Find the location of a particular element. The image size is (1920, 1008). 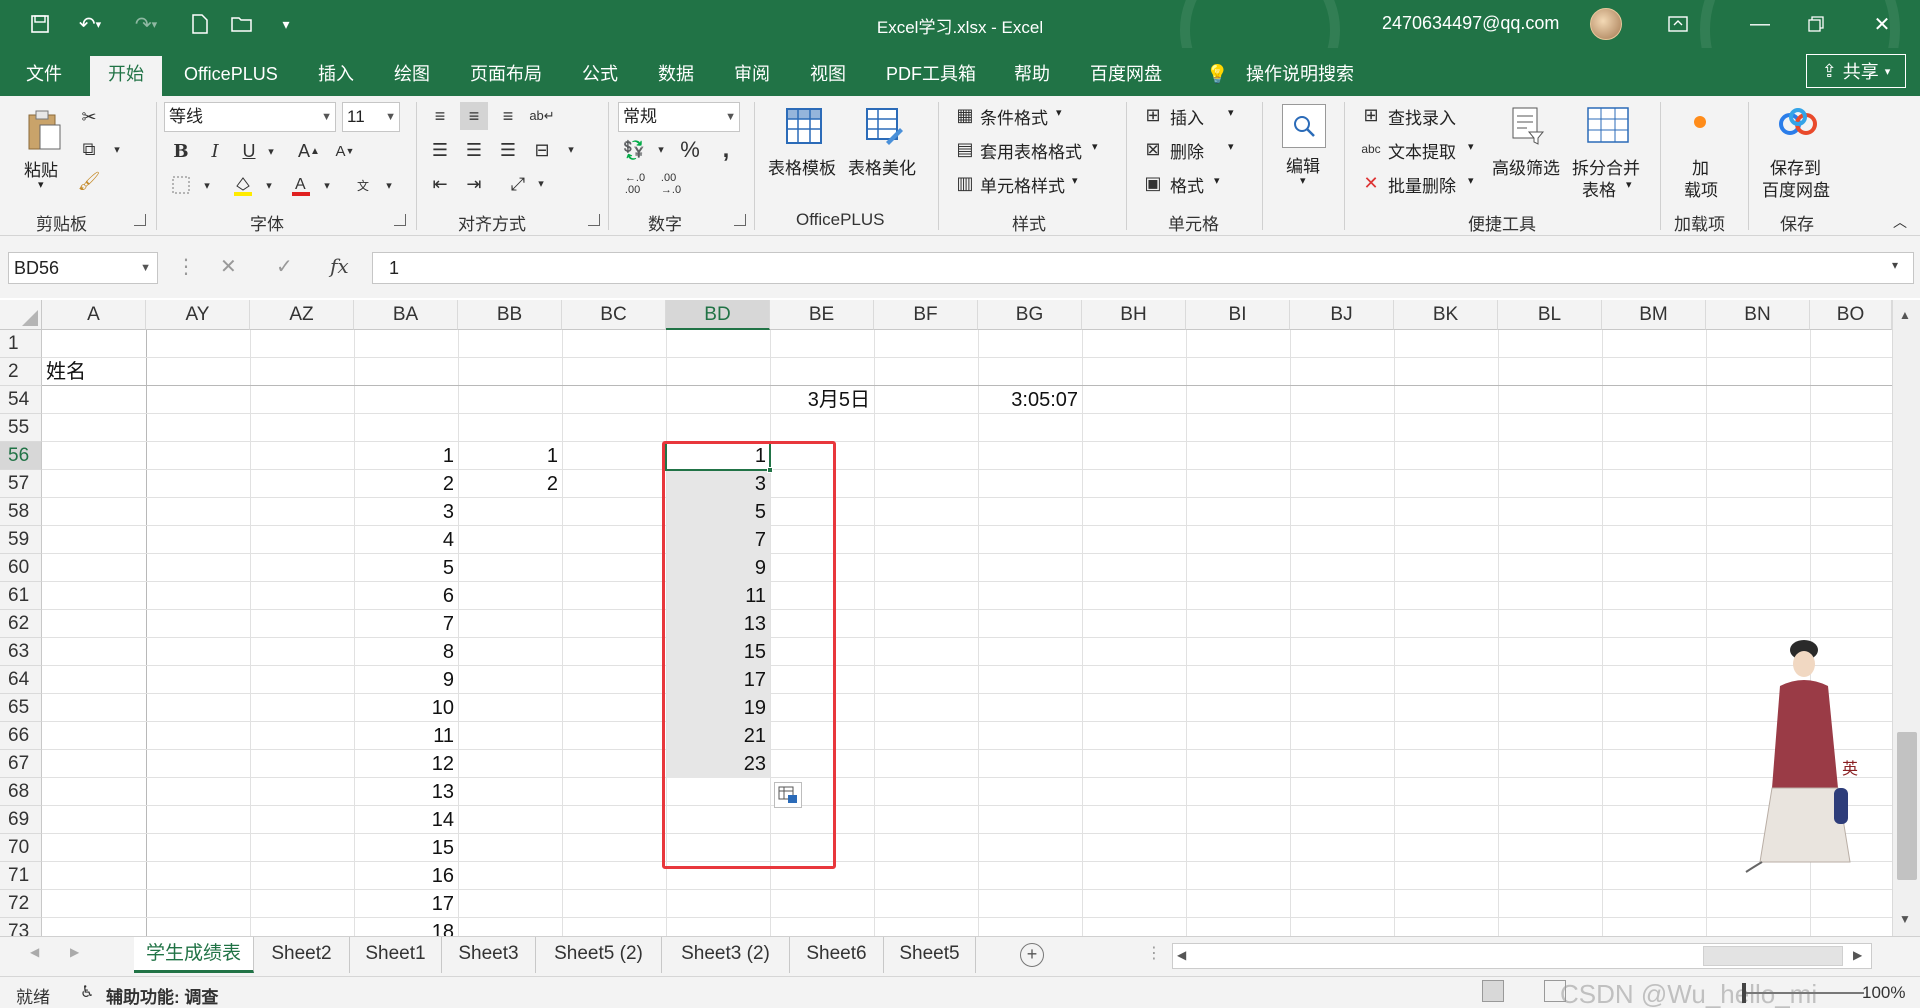

row-header: 69 is located at coordinates (21, 820).